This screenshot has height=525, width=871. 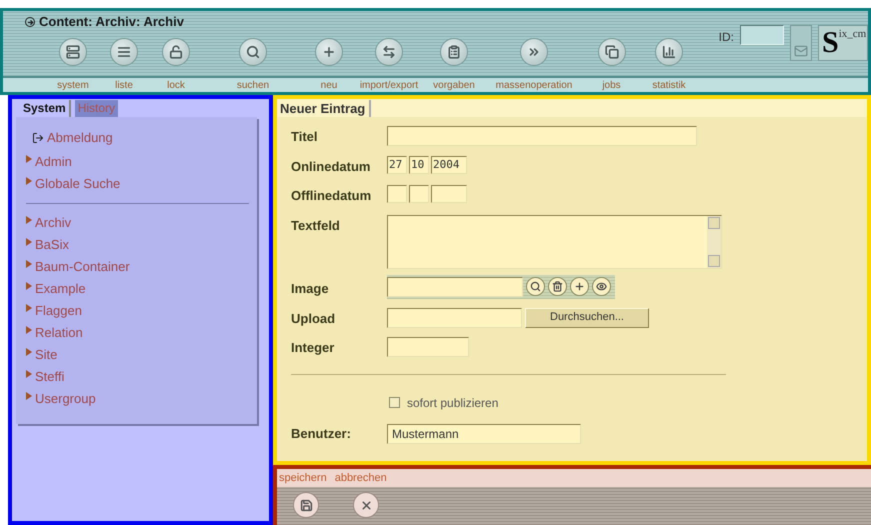 What do you see at coordinates (534, 85) in the screenshot?
I see `toolbar-label: massenoperation` at bounding box center [534, 85].